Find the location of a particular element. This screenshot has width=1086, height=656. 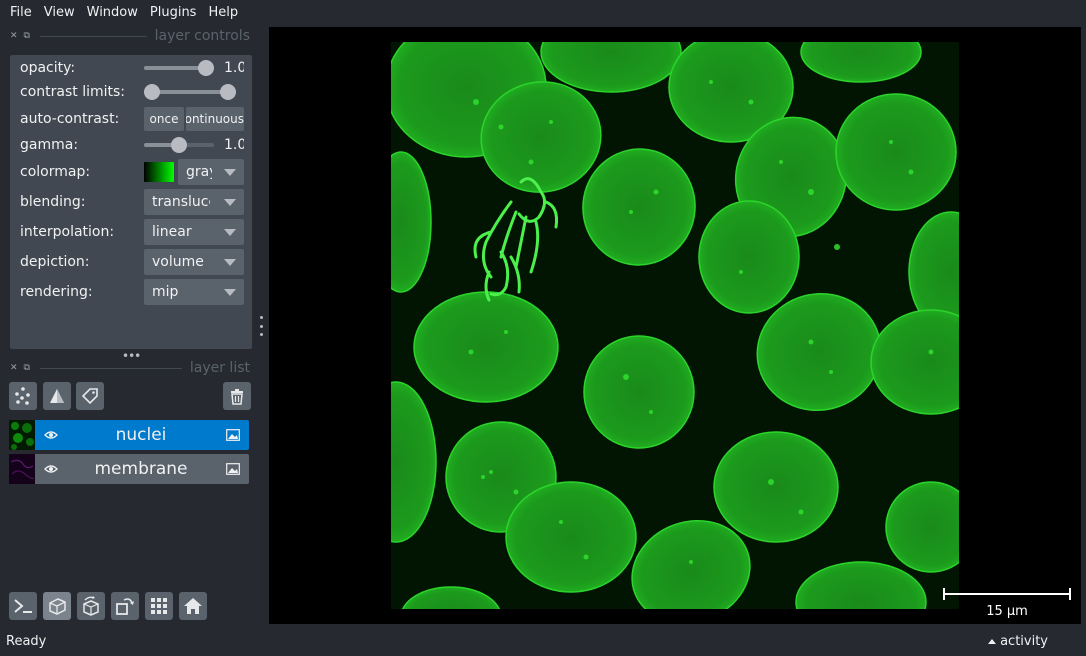

depiction-label: depiction: is located at coordinates (55, 262).